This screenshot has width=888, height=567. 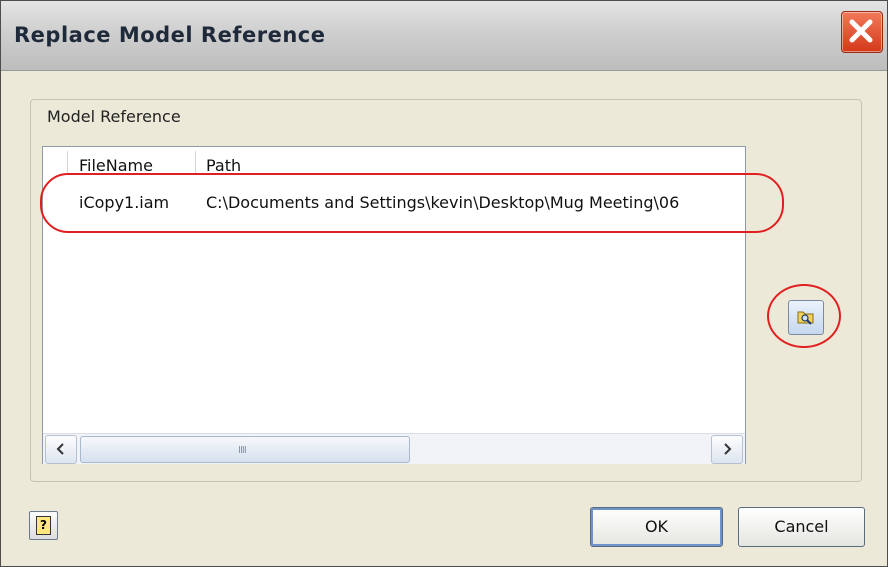 What do you see at coordinates (114, 116) in the screenshot?
I see `group-label: Model Reference` at bounding box center [114, 116].